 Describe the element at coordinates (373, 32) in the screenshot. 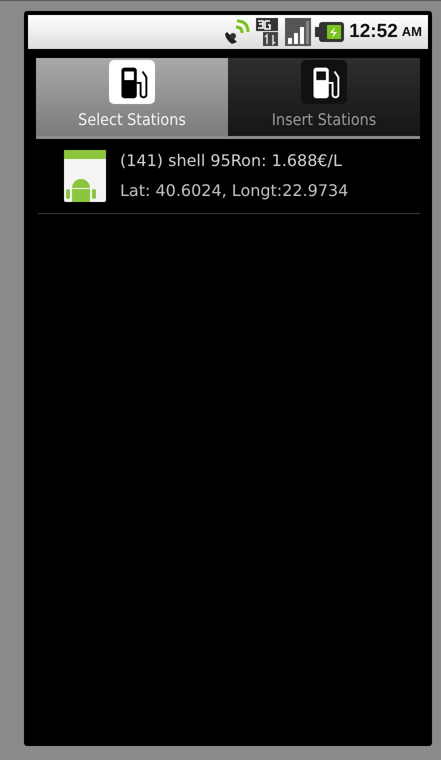

I see `clock: 12:52` at that location.